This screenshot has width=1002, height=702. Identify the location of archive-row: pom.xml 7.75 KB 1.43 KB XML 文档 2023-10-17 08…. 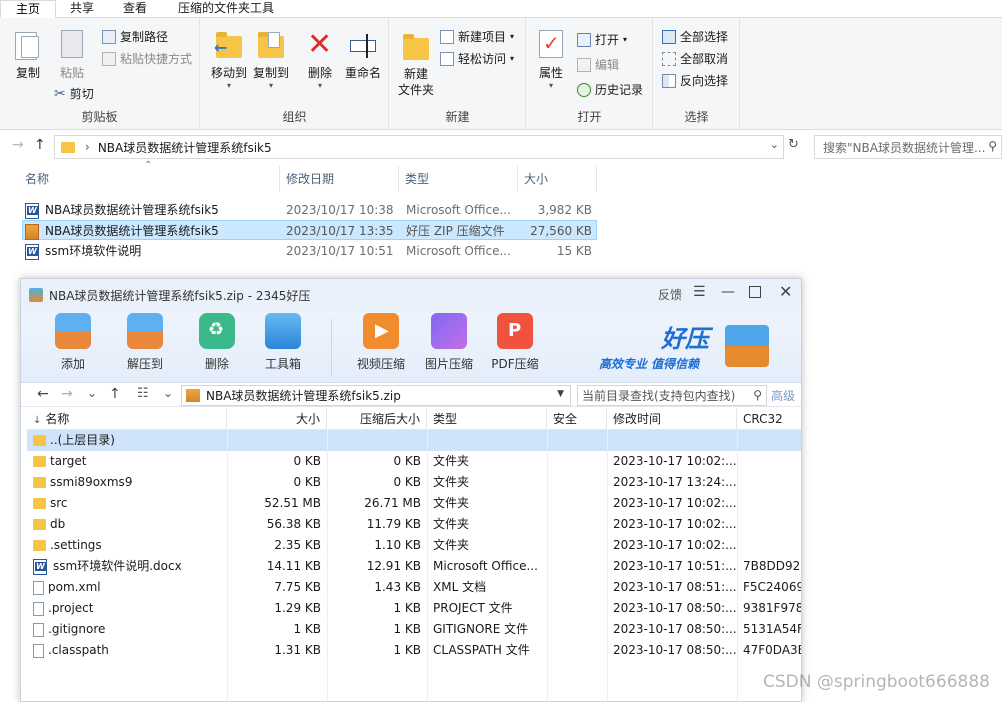
(414, 587).